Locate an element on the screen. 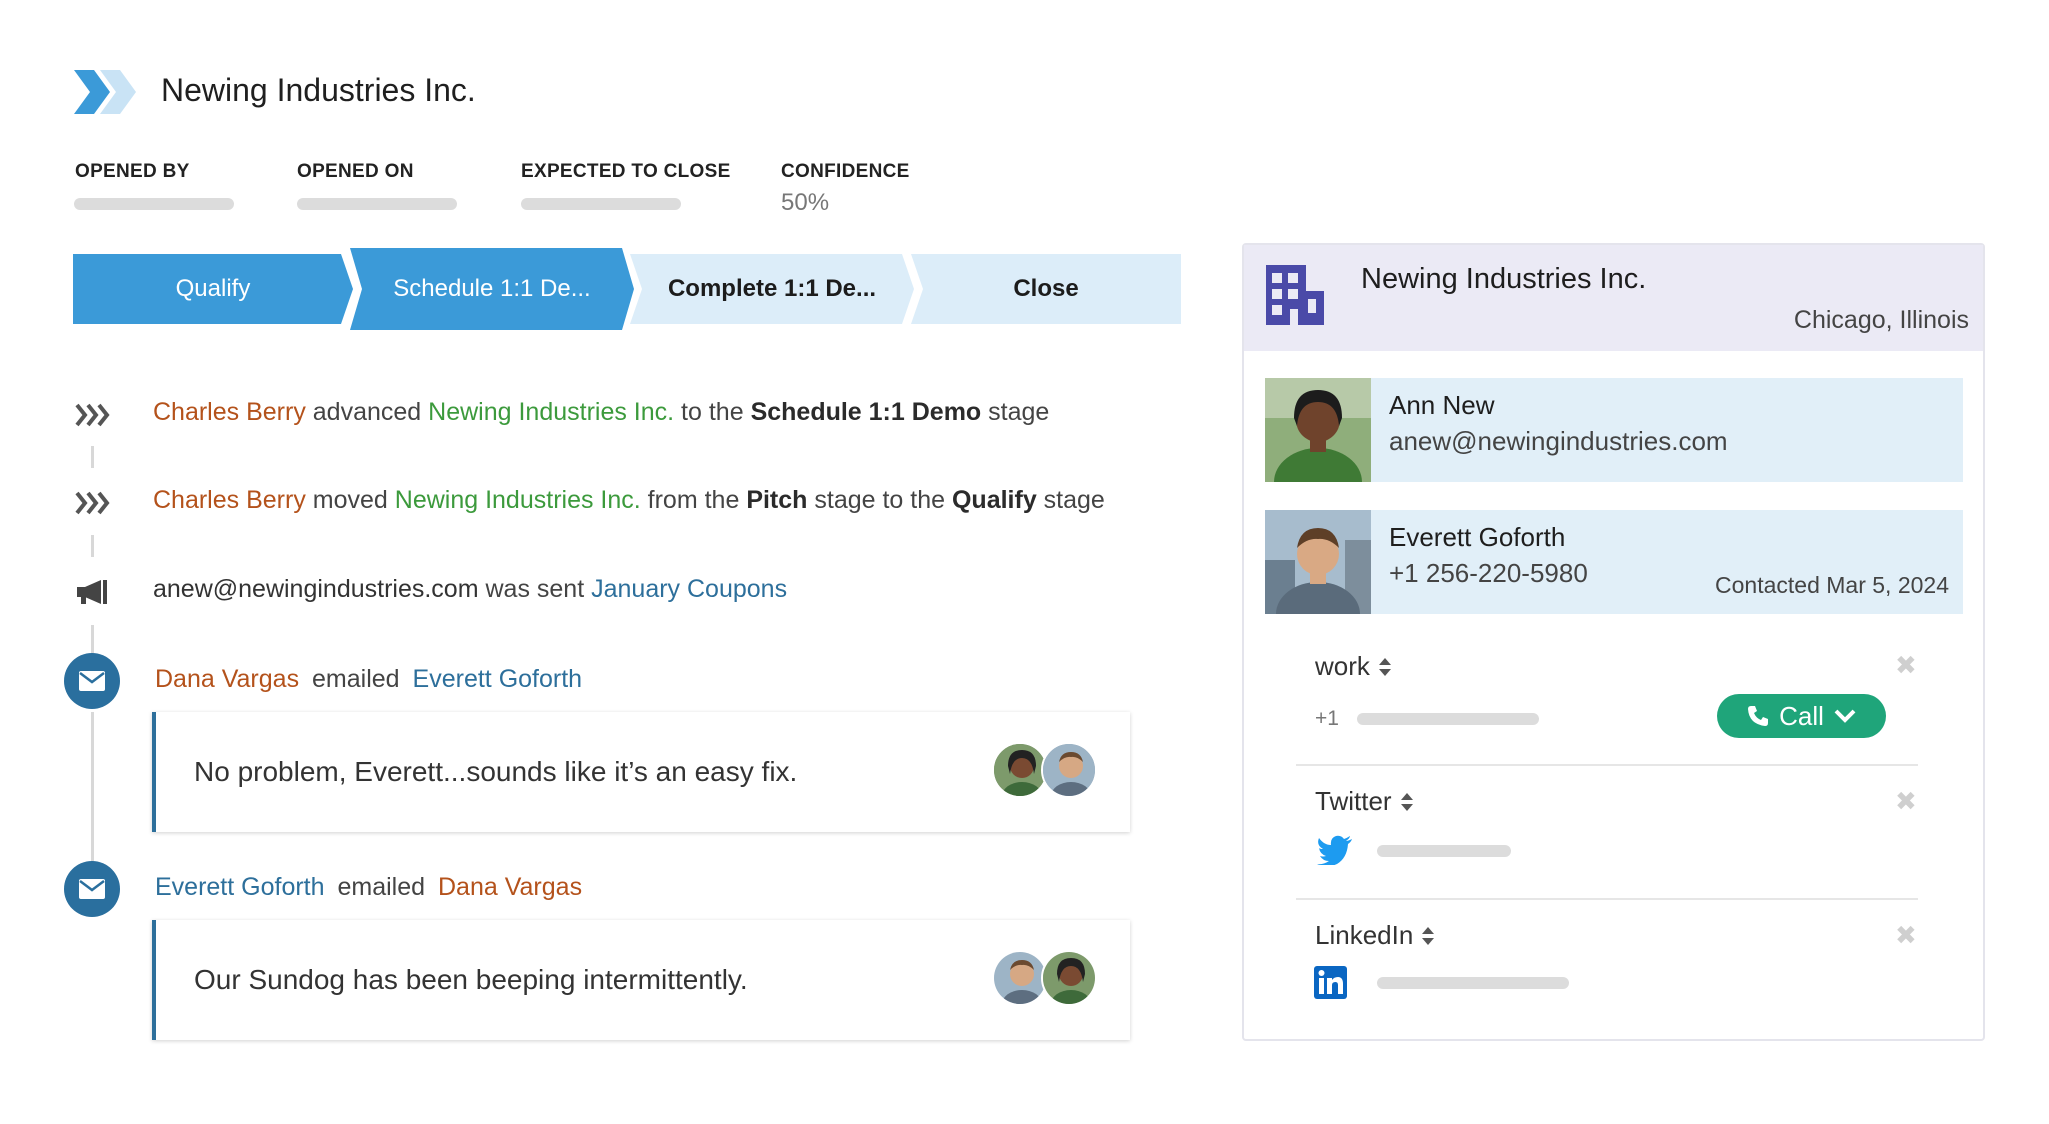  field-label-text: work is located at coordinates (1342, 666).